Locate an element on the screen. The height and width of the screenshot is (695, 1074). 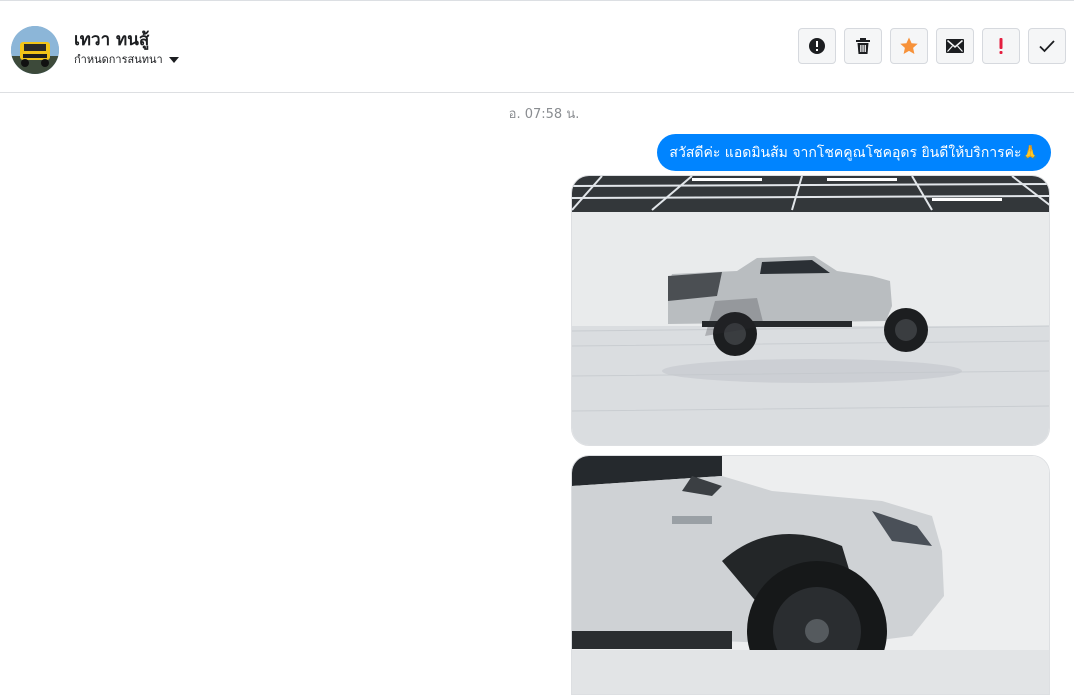
report-button is located at coordinates (817, 46).